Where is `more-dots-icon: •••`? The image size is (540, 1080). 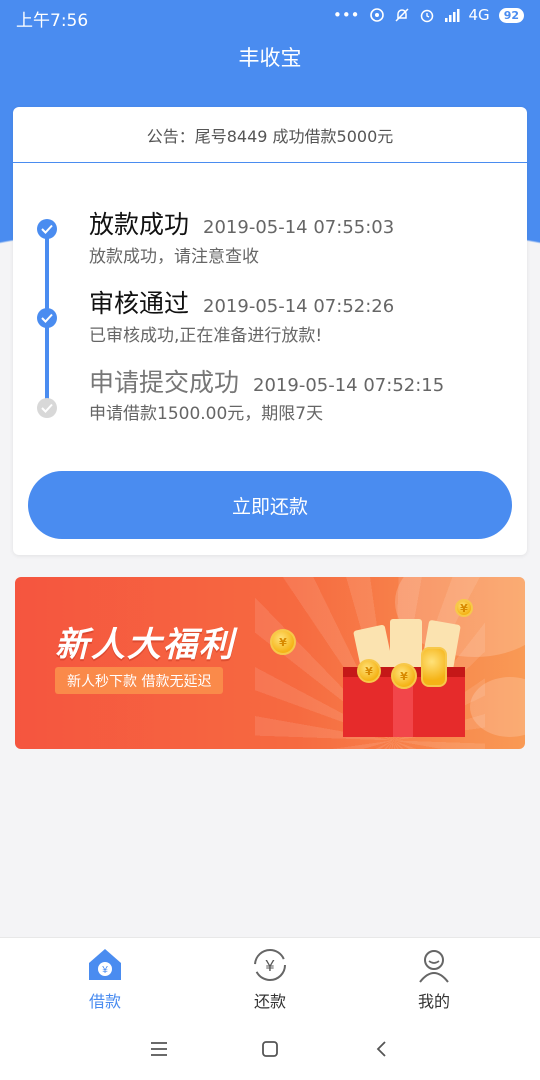
more-dots-icon: ••• is located at coordinates (346, 15).